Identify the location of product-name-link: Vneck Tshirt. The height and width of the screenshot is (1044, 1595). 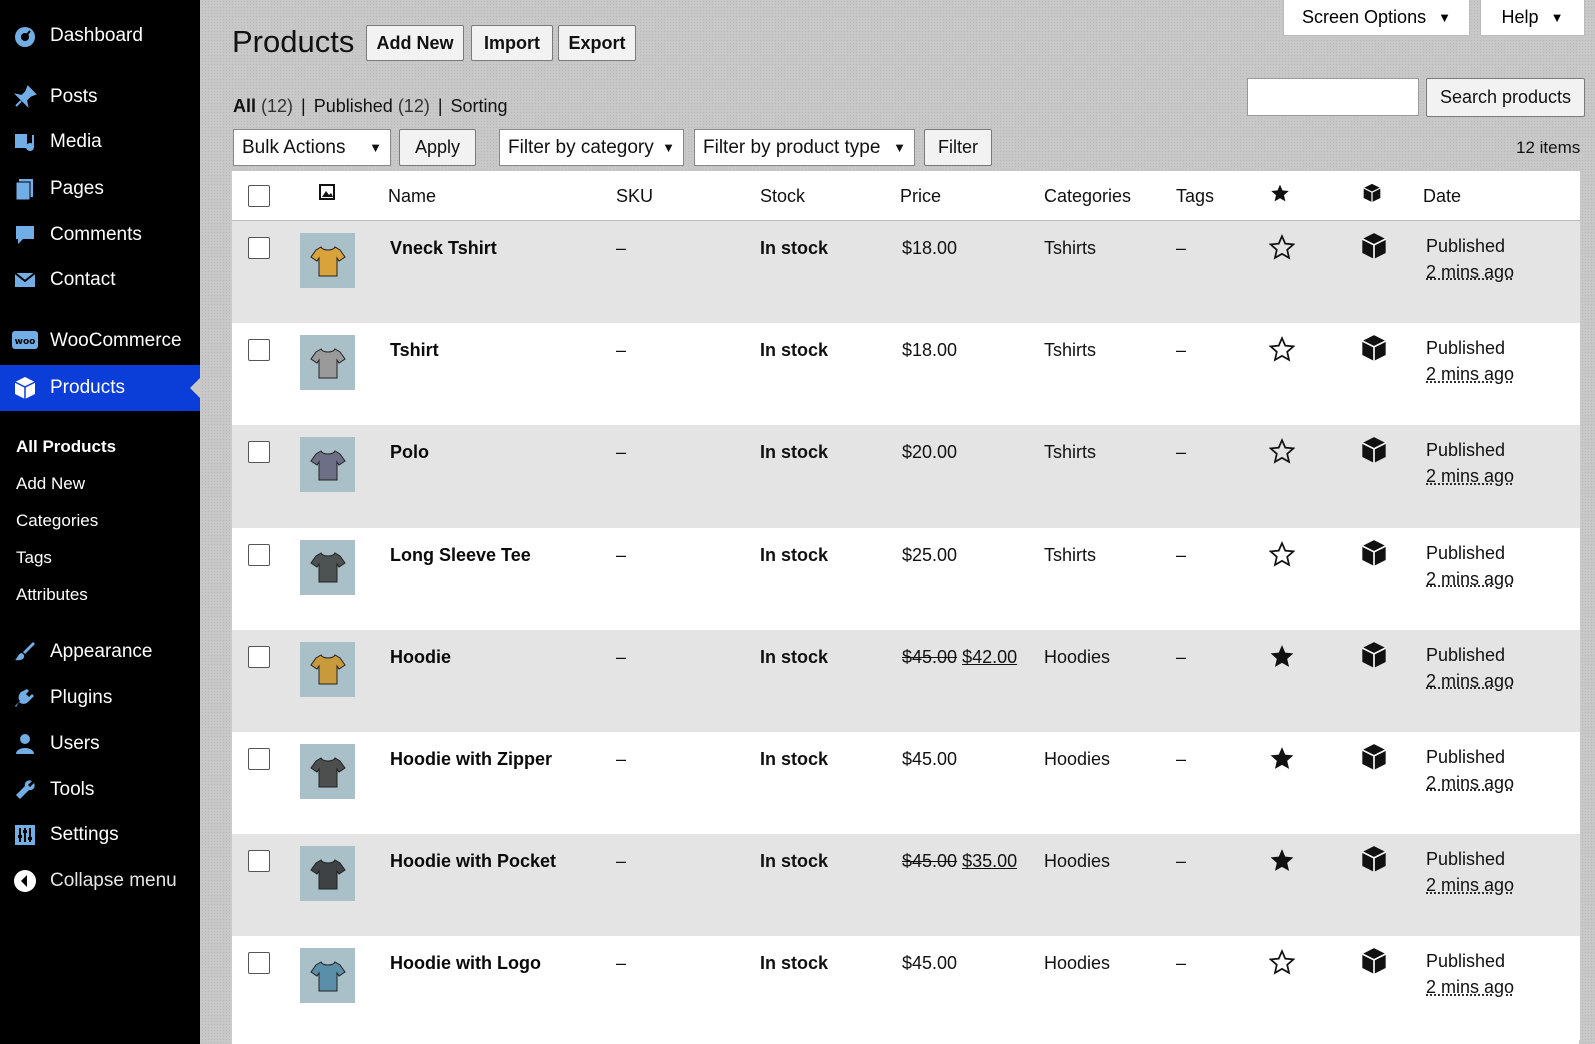
(443, 248).